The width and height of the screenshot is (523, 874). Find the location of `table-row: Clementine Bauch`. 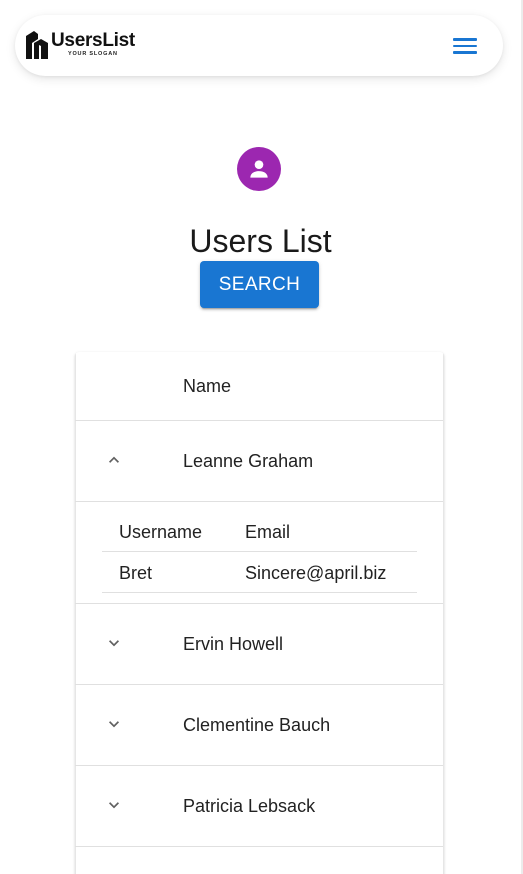

table-row: Clementine Bauch is located at coordinates (259, 725).